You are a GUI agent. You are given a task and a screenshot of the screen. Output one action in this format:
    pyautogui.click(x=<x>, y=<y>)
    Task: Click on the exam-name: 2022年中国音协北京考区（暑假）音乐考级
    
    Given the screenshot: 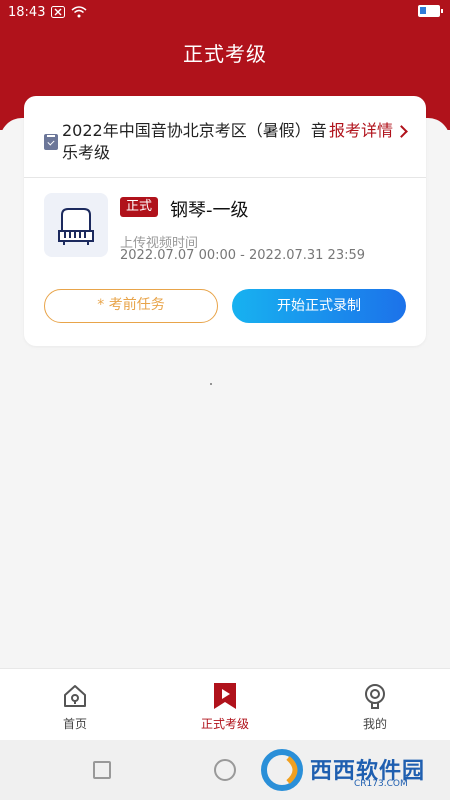 What is the action you would take?
    pyautogui.click(x=194, y=141)
    